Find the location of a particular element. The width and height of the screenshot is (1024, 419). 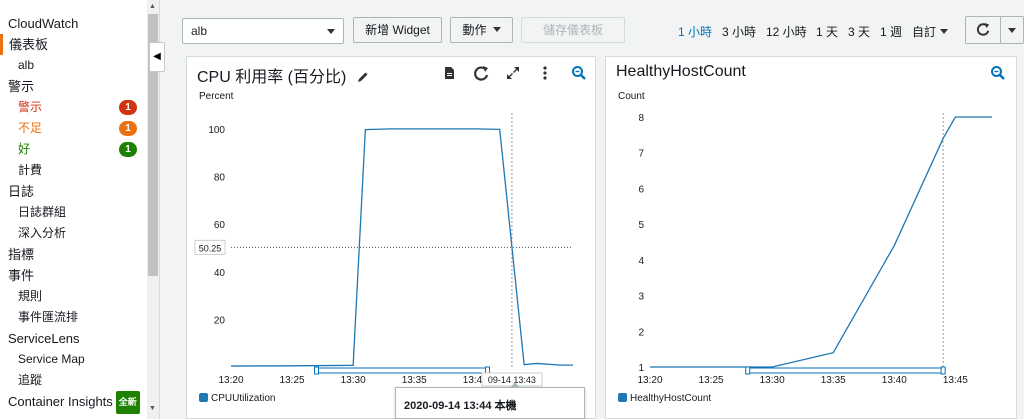

legend-label: CPUUtilization is located at coordinates (243, 398).